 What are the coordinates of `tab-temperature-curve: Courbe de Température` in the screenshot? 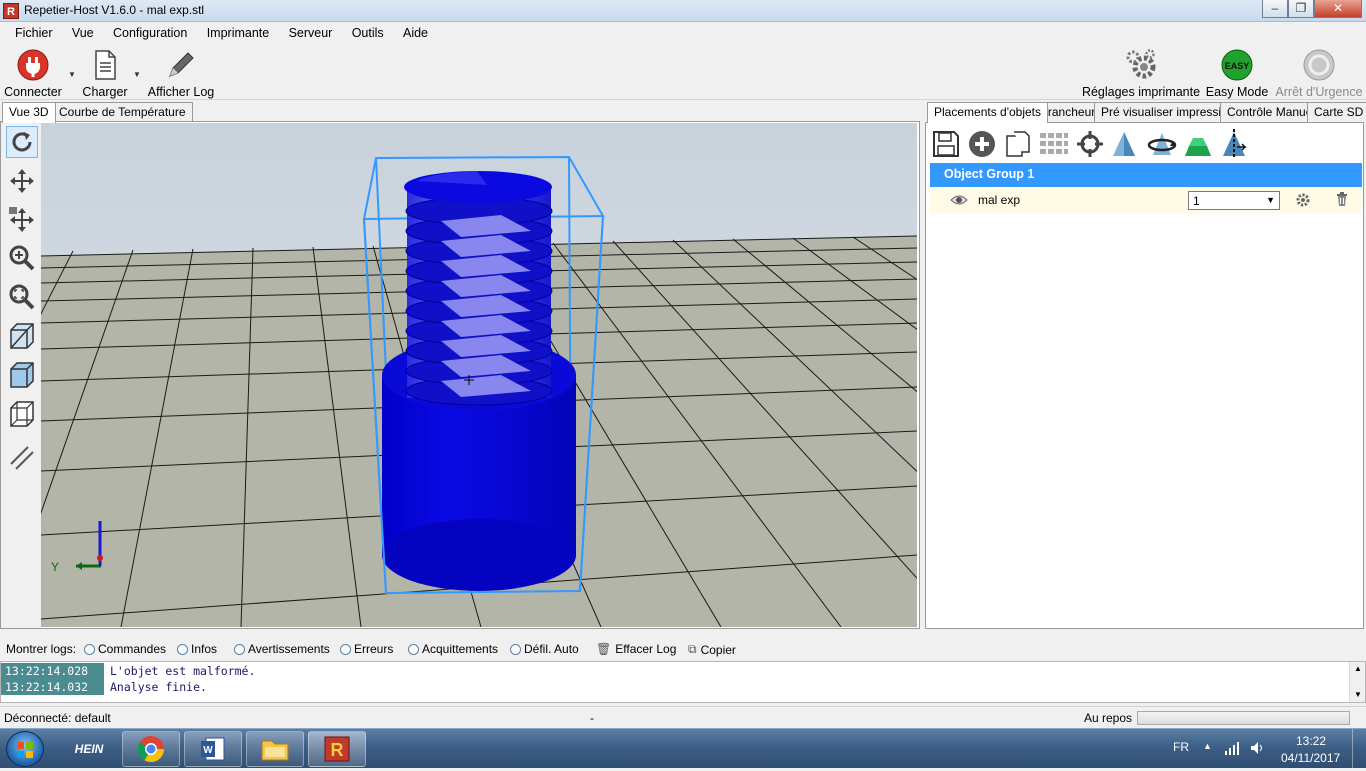 It's located at (122, 112).